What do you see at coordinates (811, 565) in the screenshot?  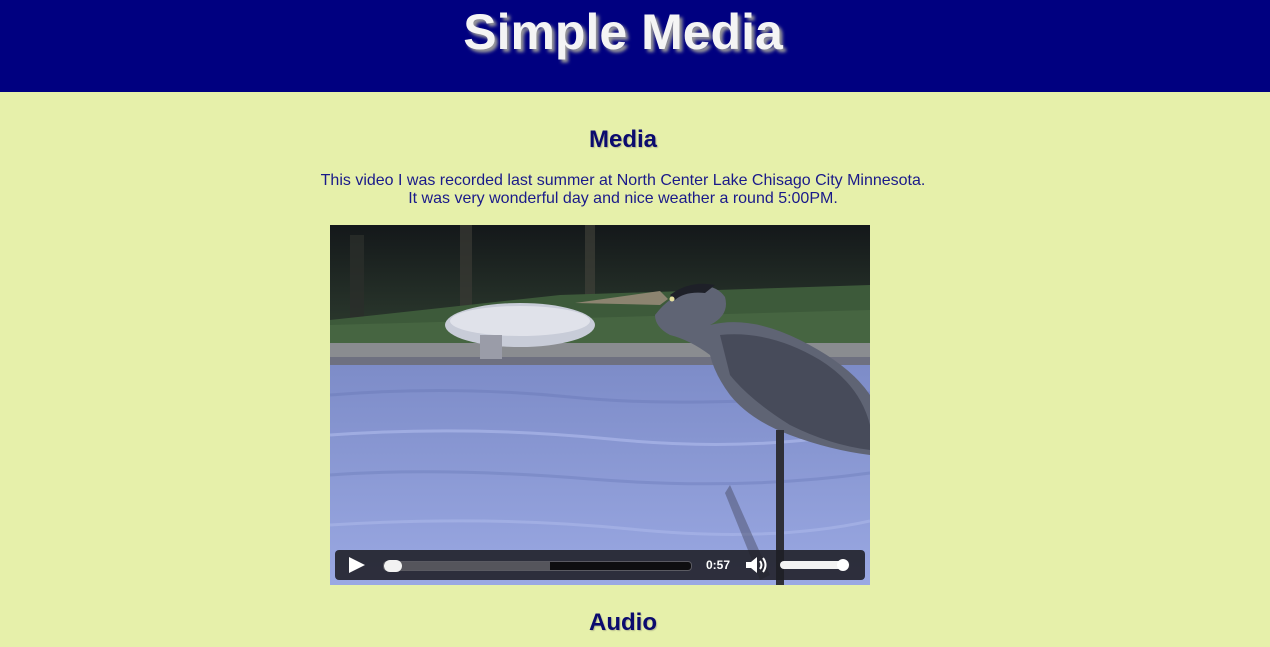 I see `volume-level` at bounding box center [811, 565].